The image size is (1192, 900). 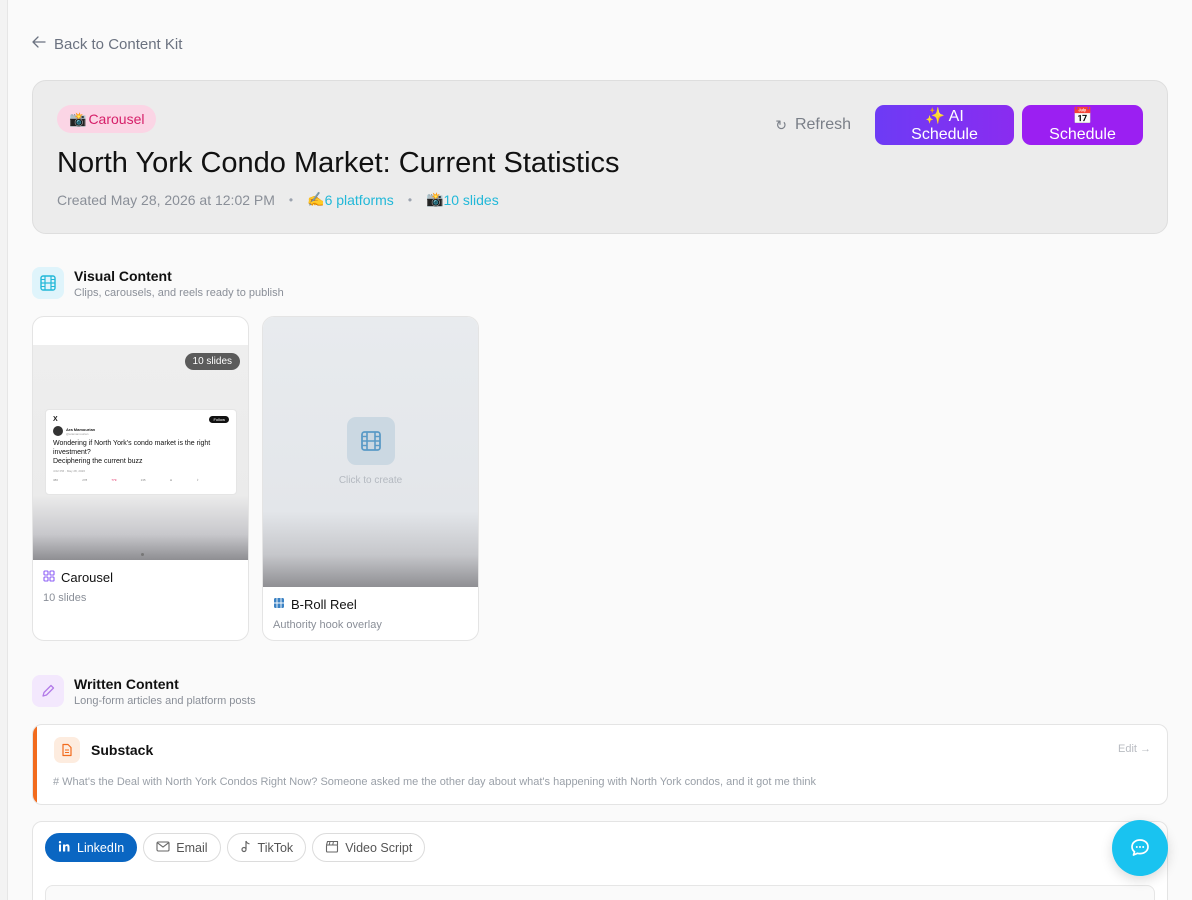 What do you see at coordinates (332, 848) in the screenshot?
I see `clapperboard-icon` at bounding box center [332, 848].